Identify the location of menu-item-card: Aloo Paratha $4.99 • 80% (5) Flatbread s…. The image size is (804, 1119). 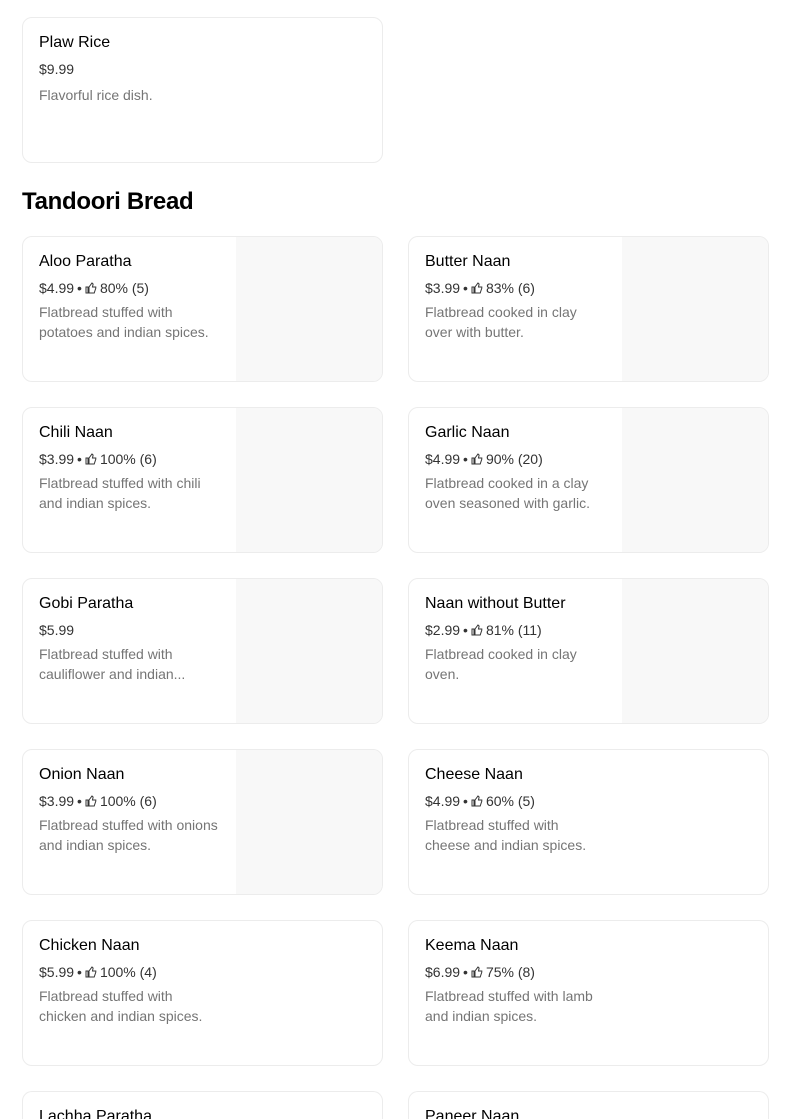
(202, 309).